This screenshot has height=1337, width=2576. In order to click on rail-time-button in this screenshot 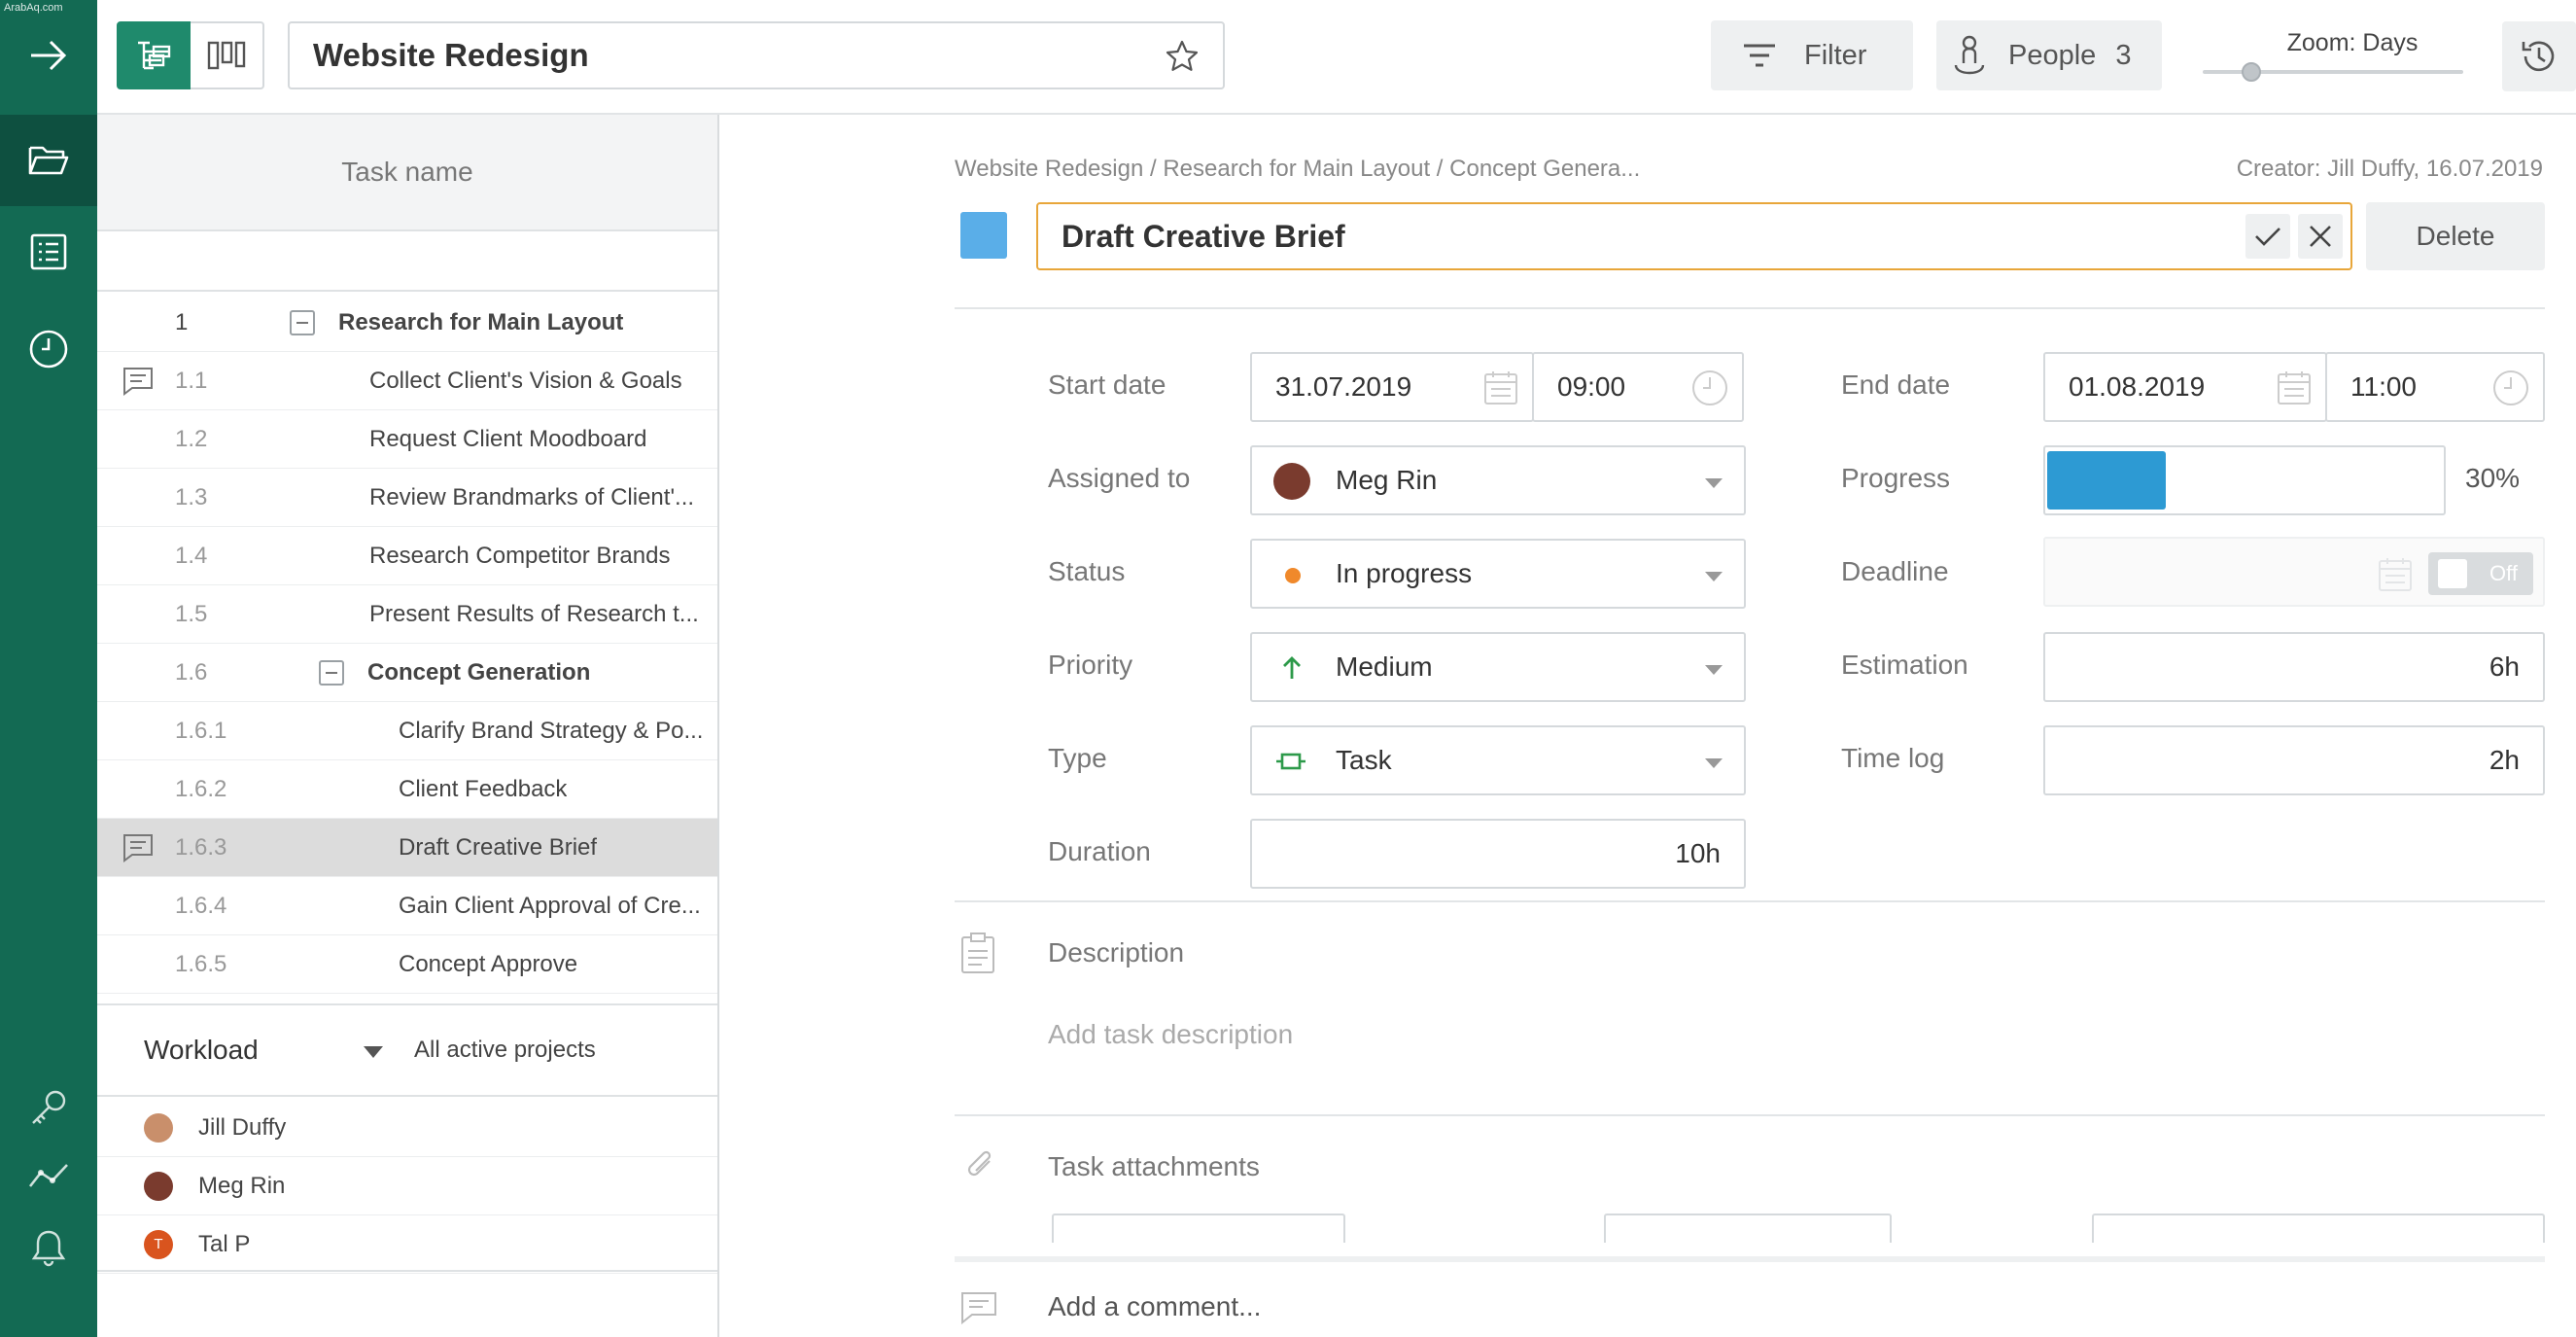, I will do `click(48, 349)`.